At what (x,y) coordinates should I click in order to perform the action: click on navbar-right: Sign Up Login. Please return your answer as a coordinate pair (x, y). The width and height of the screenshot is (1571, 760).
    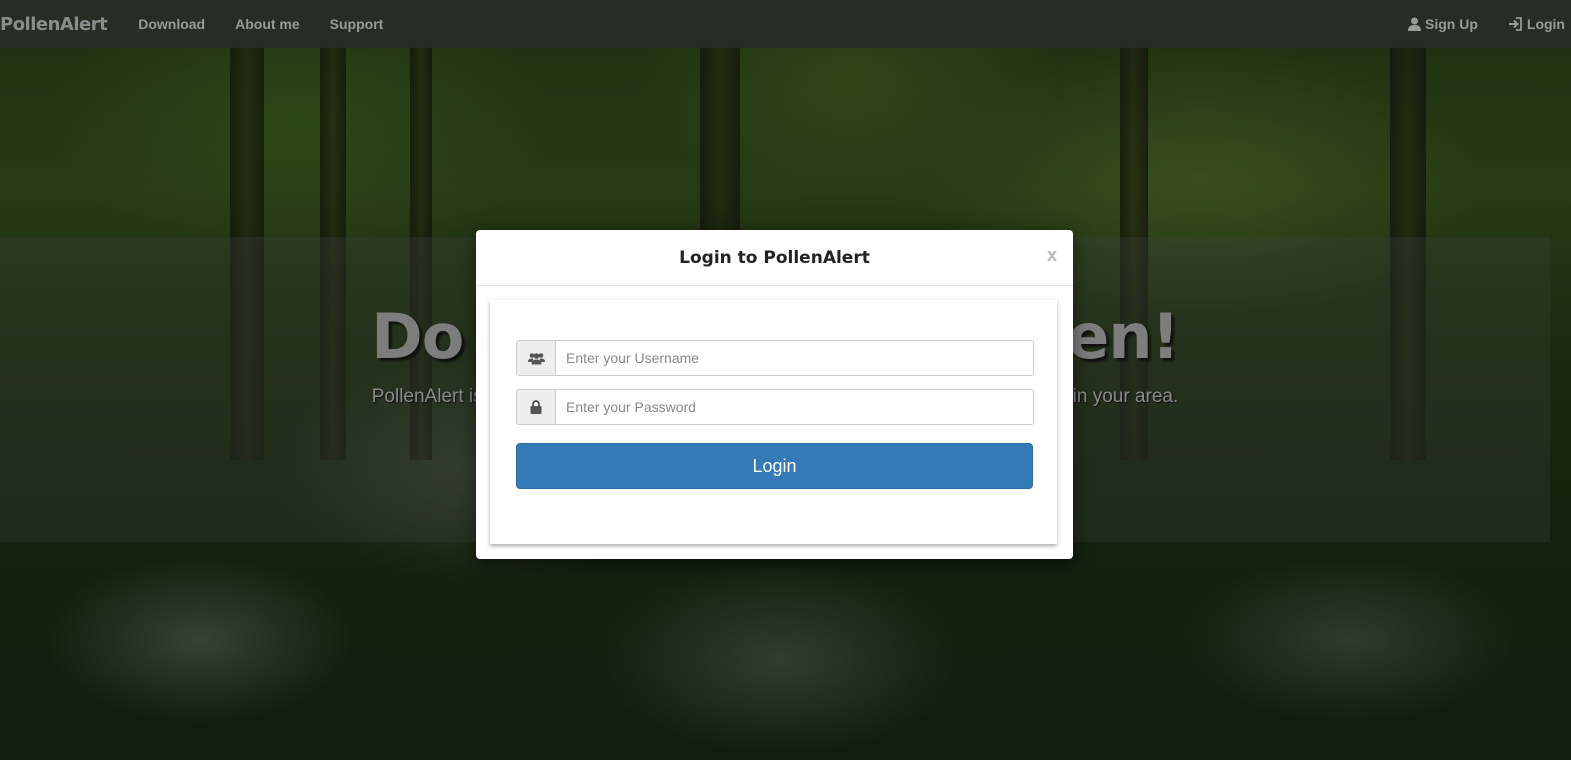
    Looking at the image, I should click on (1482, 24).